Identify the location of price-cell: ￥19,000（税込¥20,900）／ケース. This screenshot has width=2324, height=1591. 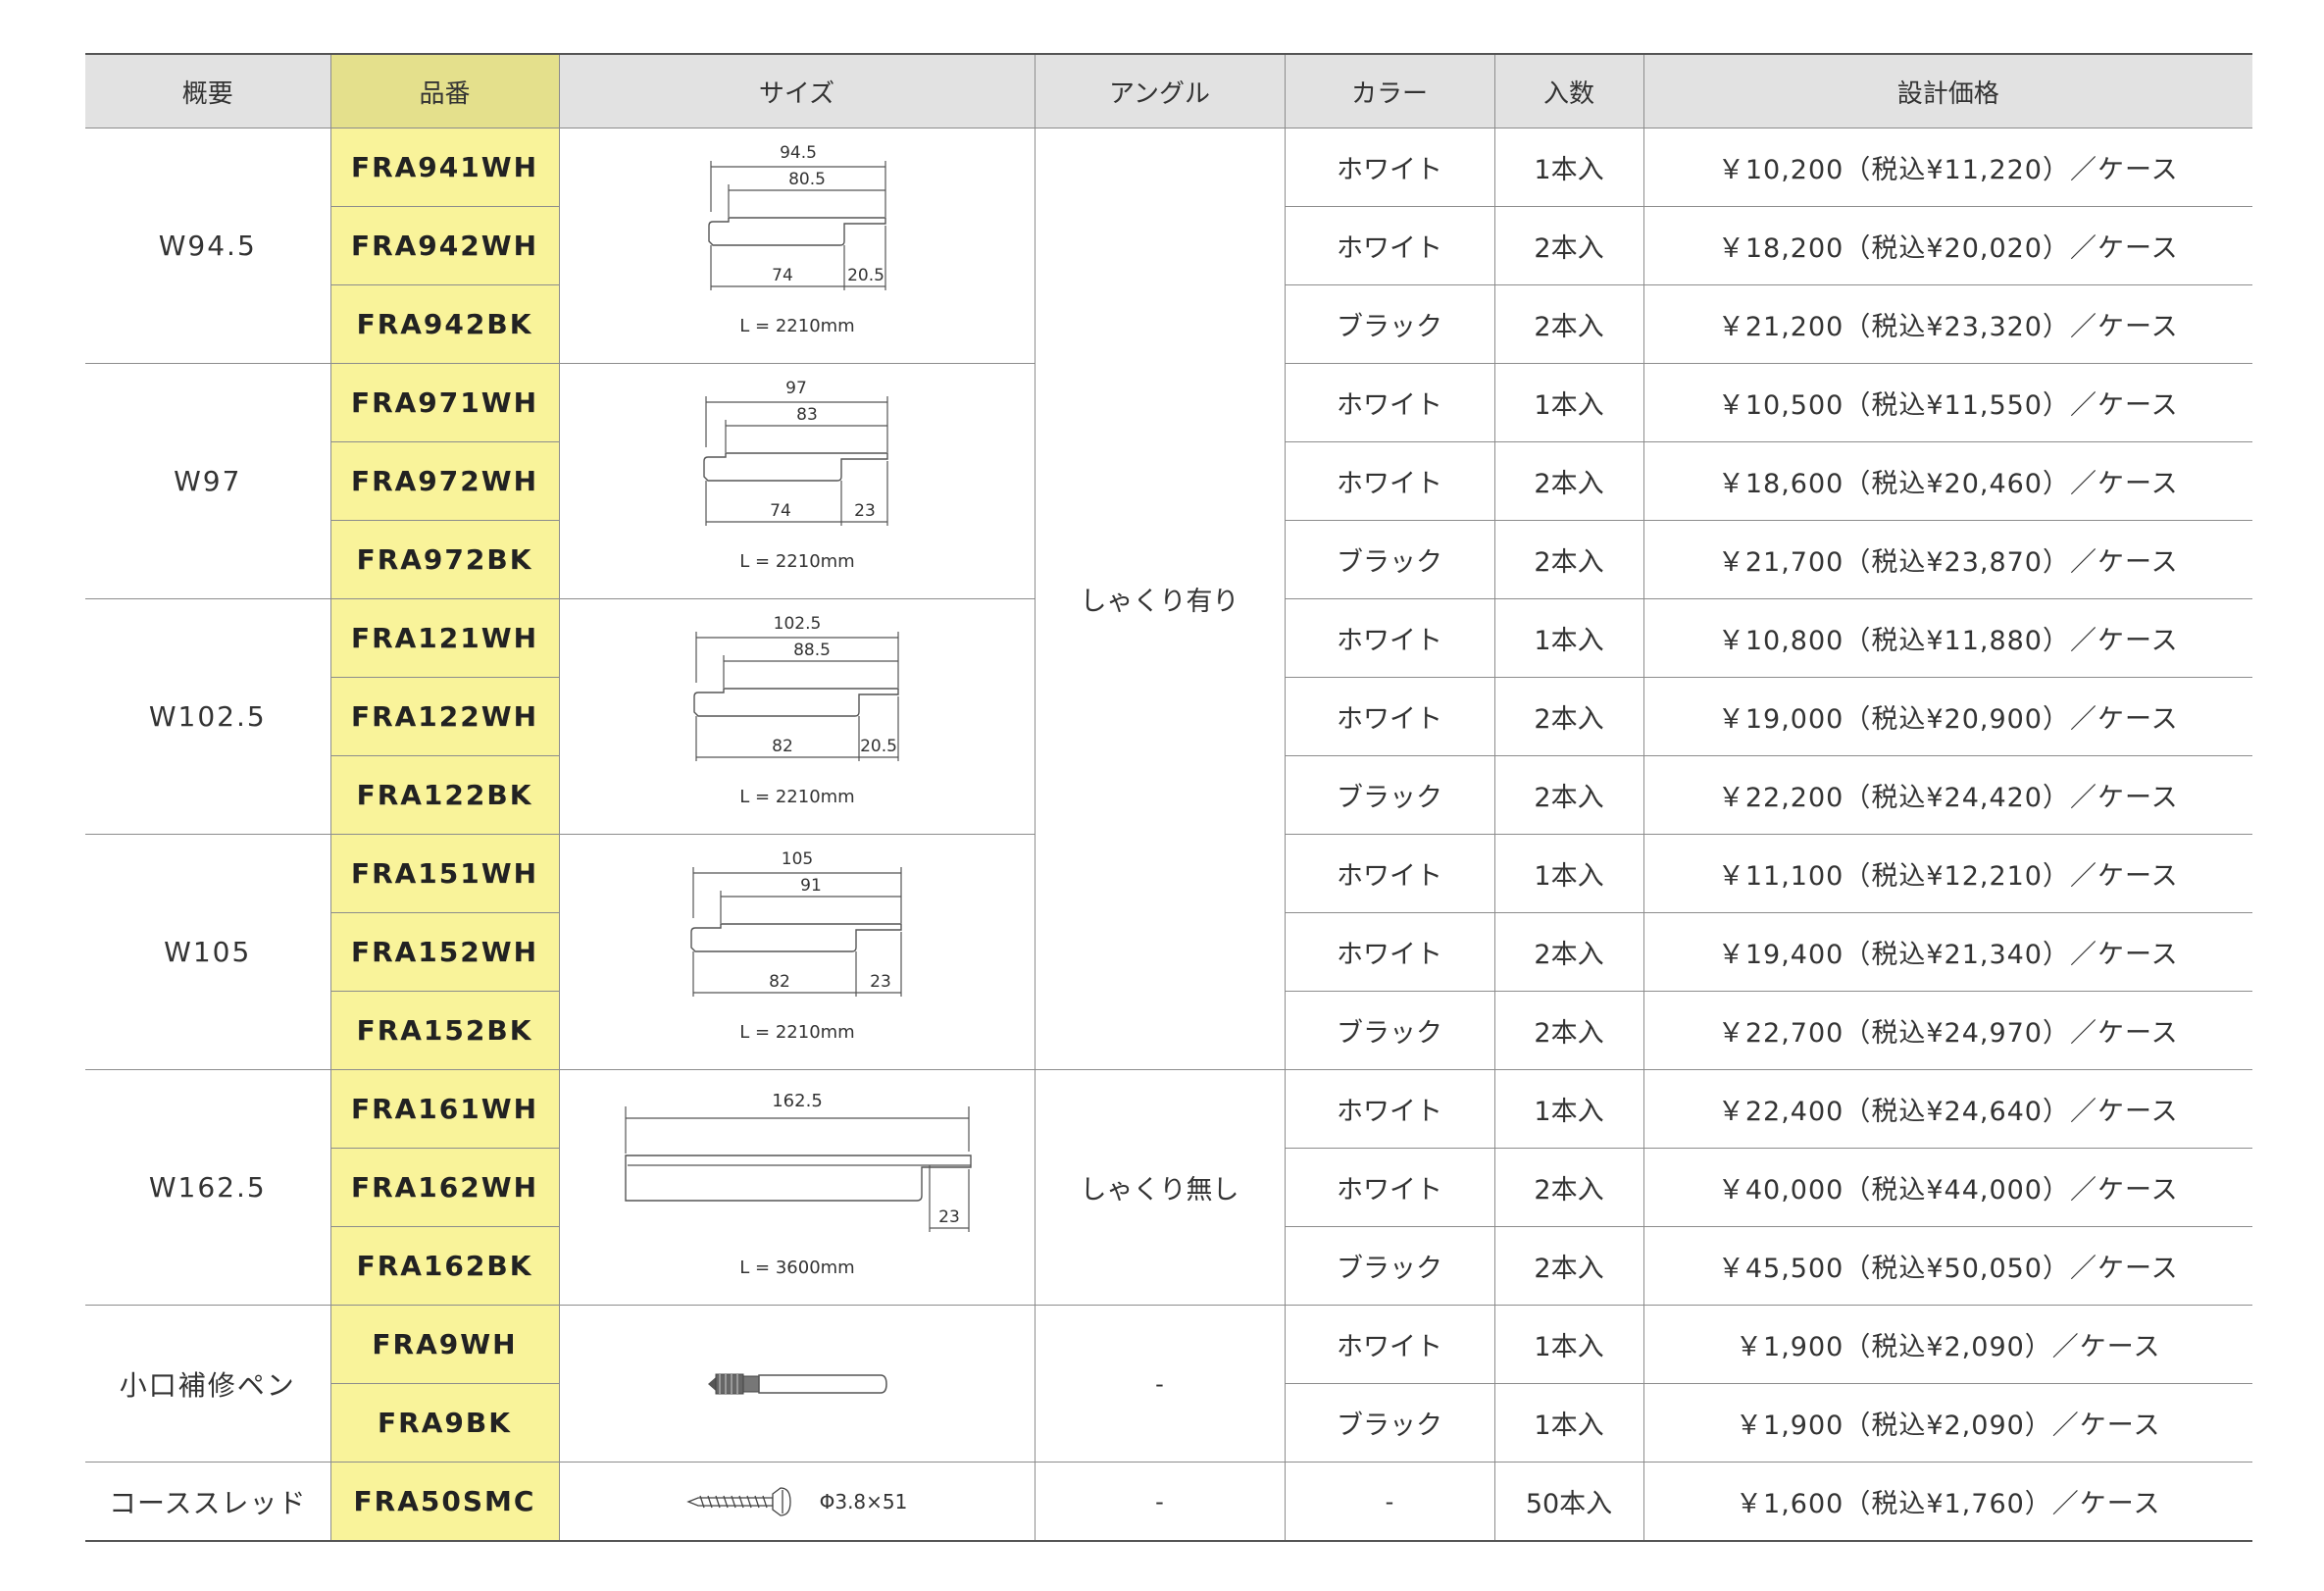
(1947, 716).